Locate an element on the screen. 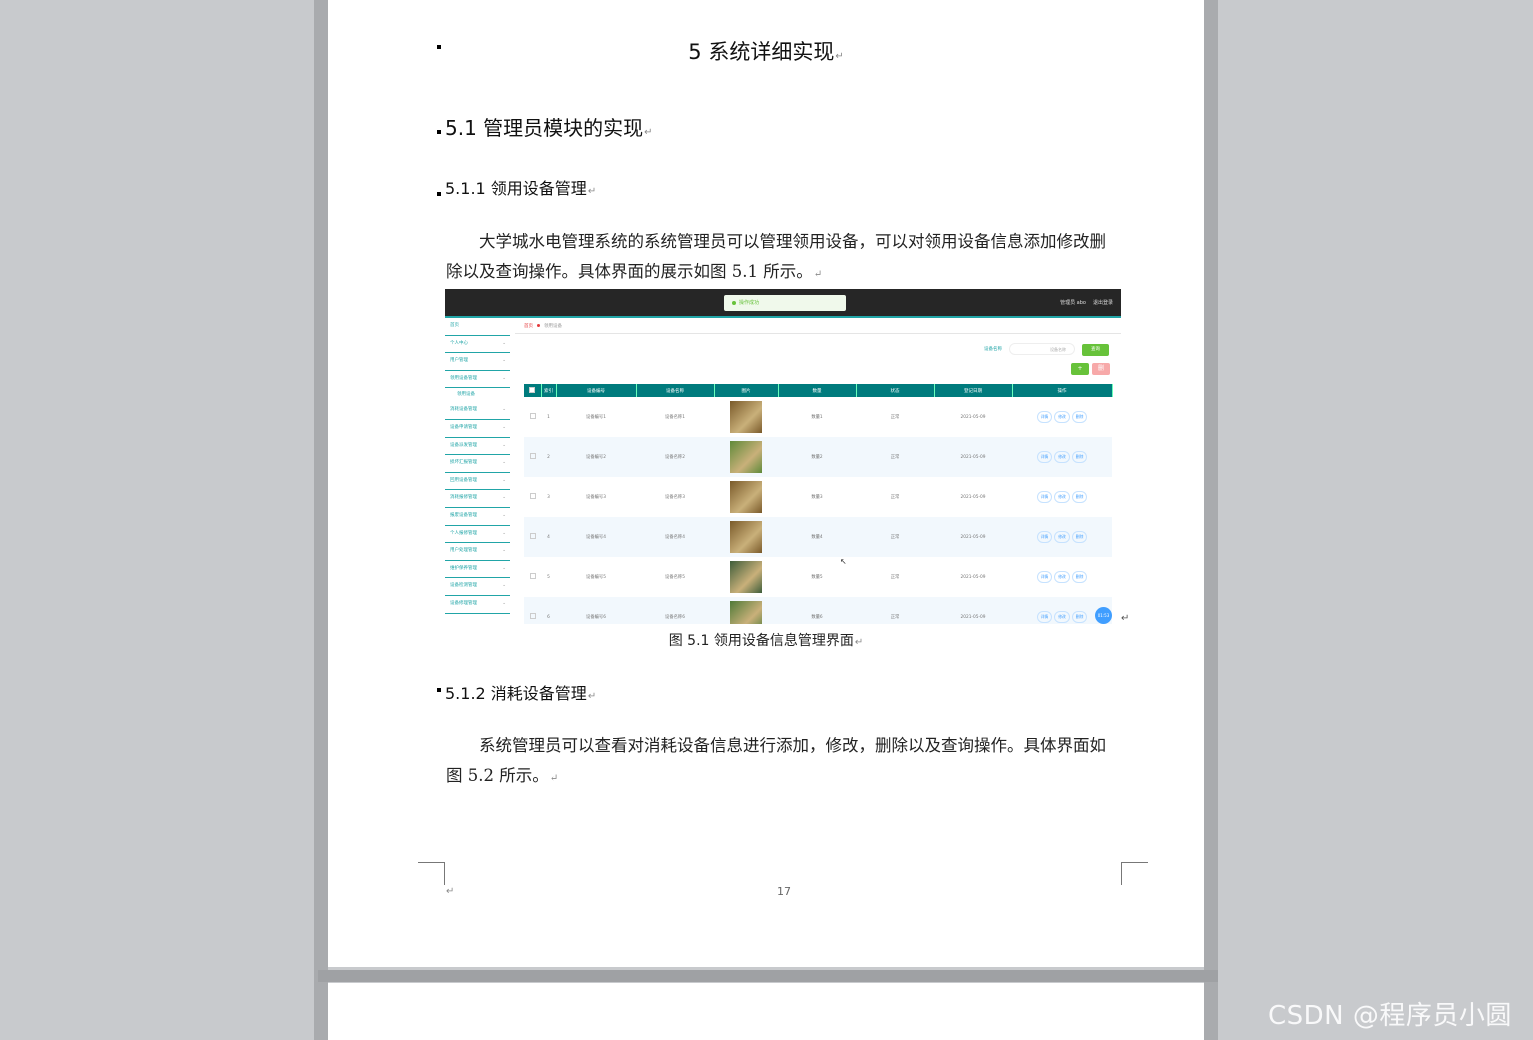 This screenshot has width=1533, height=1040. table-cell: 1 is located at coordinates (548, 417).